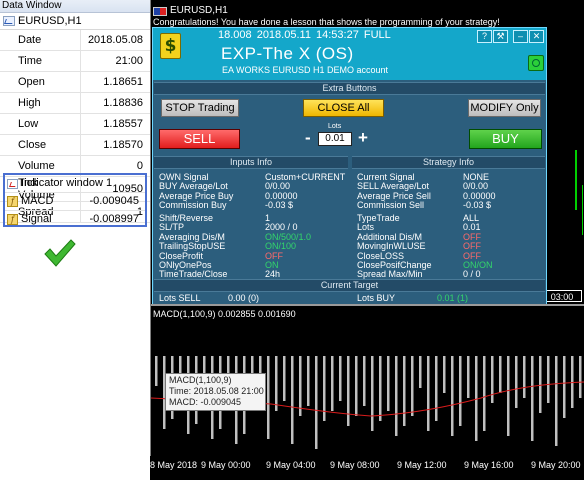  I want to click on tooltip-value: MACD: -0.009045, so click(205, 402).